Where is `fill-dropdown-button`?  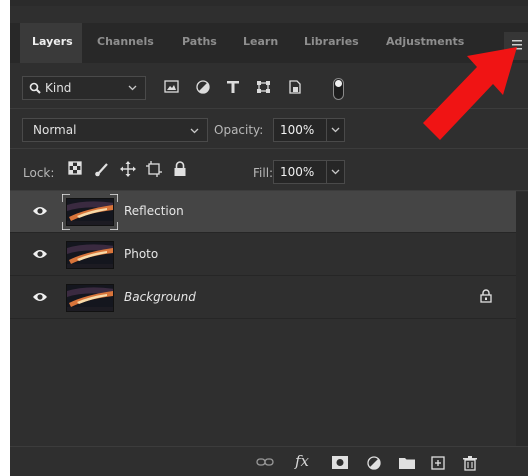 fill-dropdown-button is located at coordinates (335, 172).